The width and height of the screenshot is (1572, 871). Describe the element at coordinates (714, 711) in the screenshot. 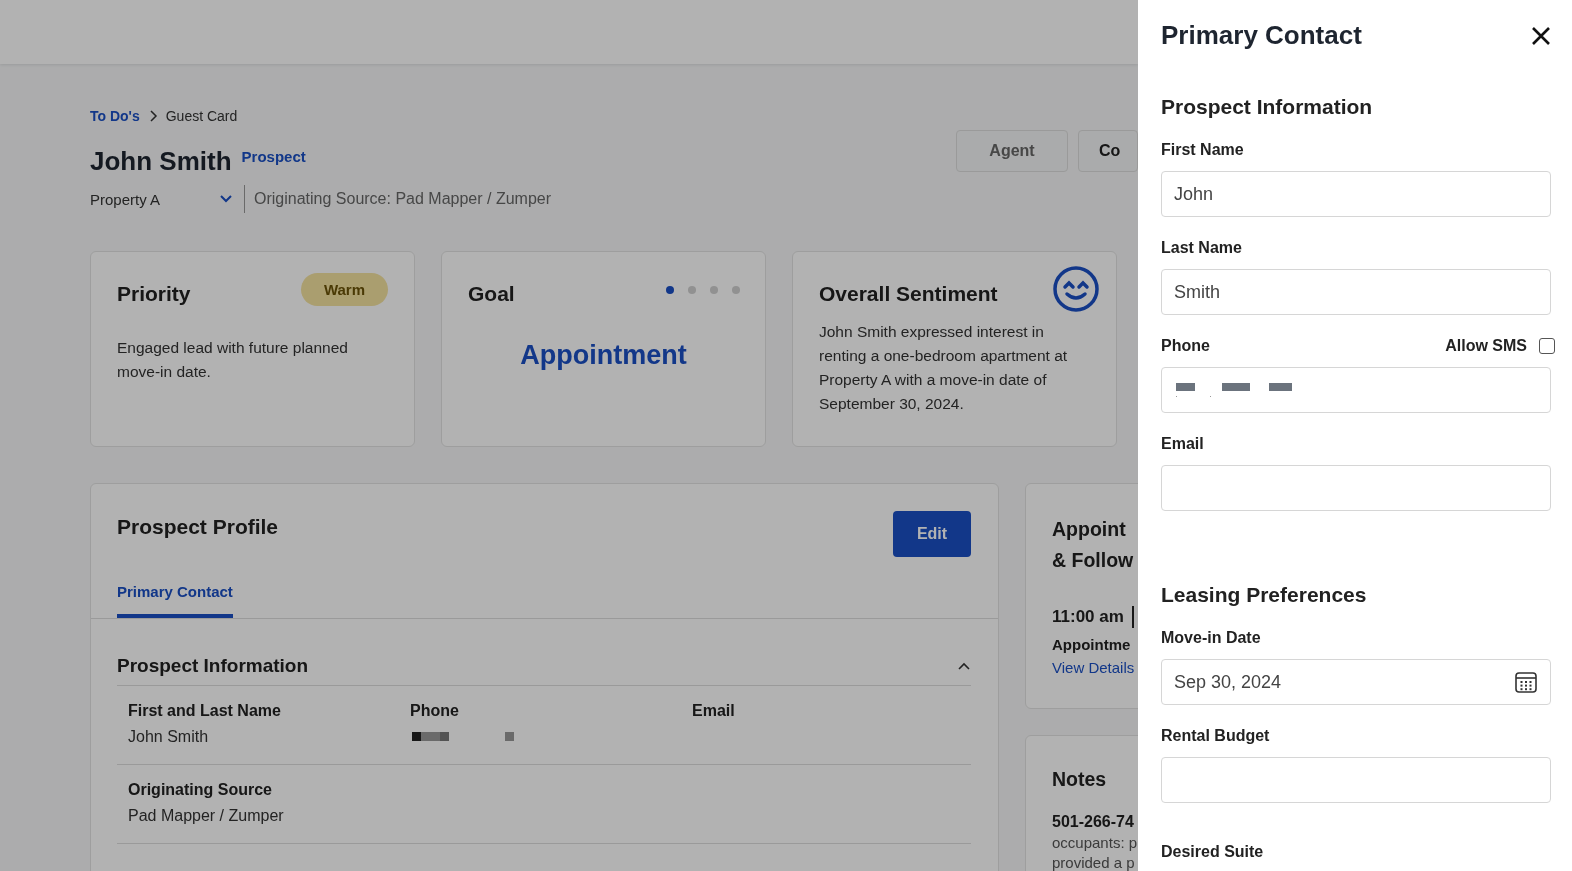

I see `info-label: Email` at that location.